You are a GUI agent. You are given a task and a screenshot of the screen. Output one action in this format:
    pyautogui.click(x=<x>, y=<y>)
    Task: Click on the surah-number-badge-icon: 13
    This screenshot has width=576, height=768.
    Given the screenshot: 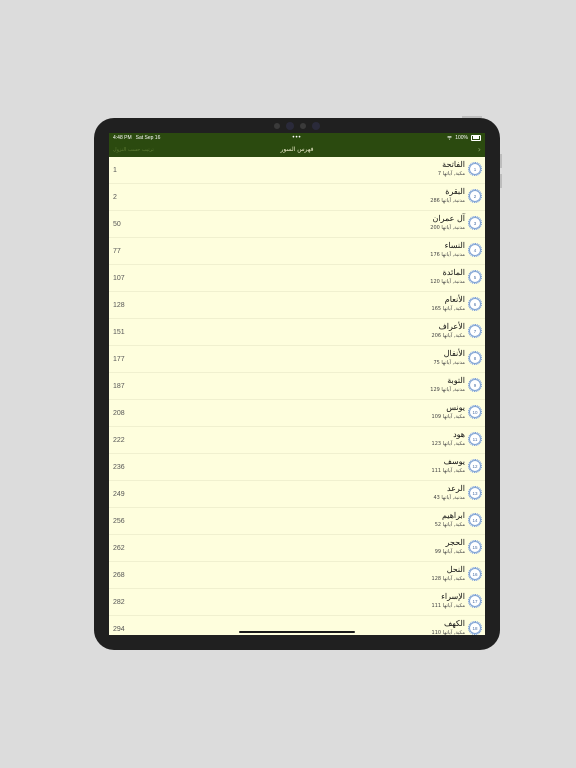 What is the action you would take?
    pyautogui.click(x=475, y=493)
    